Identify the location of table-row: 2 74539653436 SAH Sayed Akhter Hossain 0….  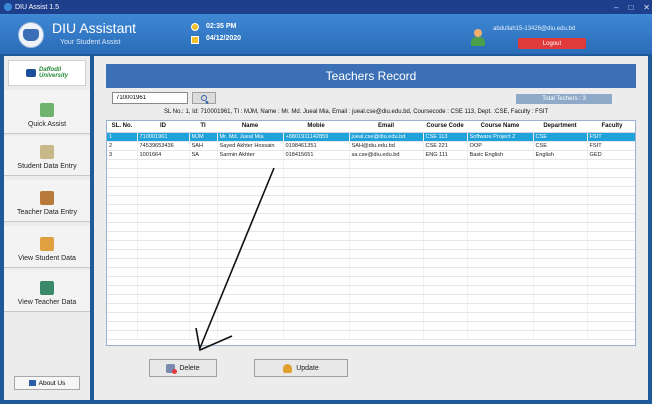
(371, 146).